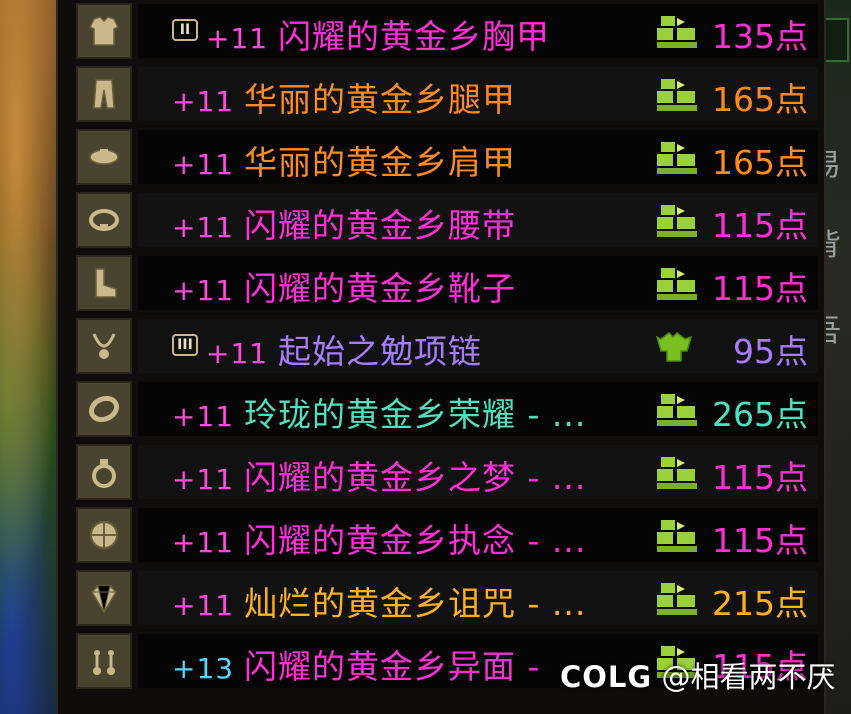 This screenshot has height=714, width=851. I want to click on item-title: 起始之勉项链, so click(380, 351).